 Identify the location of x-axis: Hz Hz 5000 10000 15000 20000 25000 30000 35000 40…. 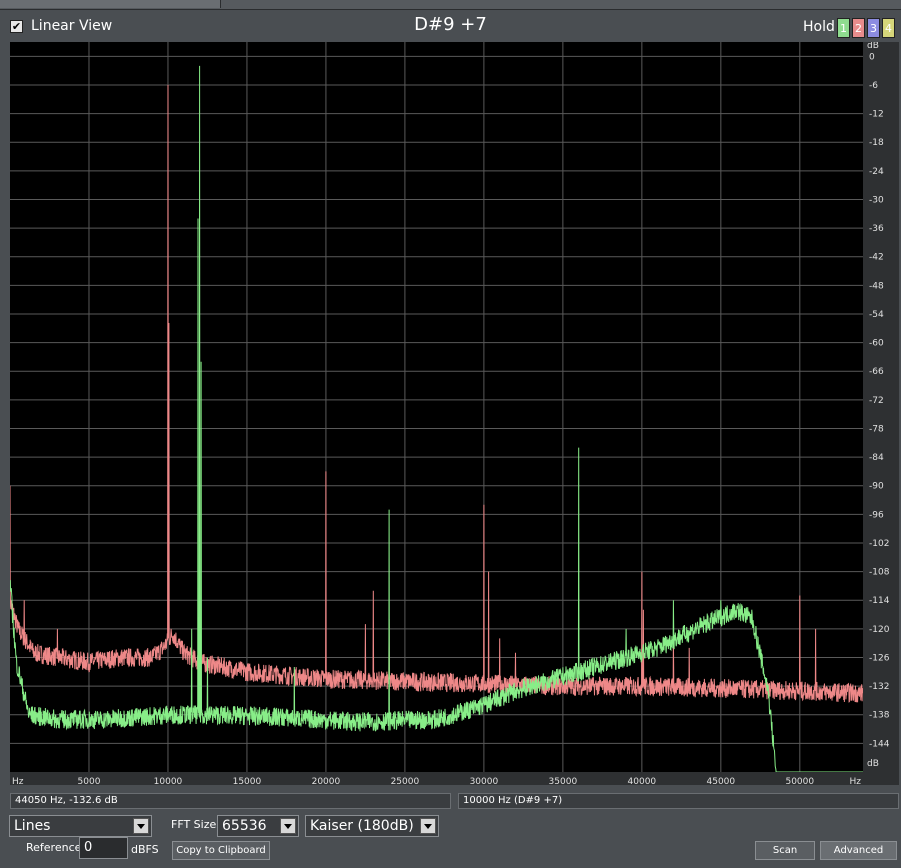
(436, 779).